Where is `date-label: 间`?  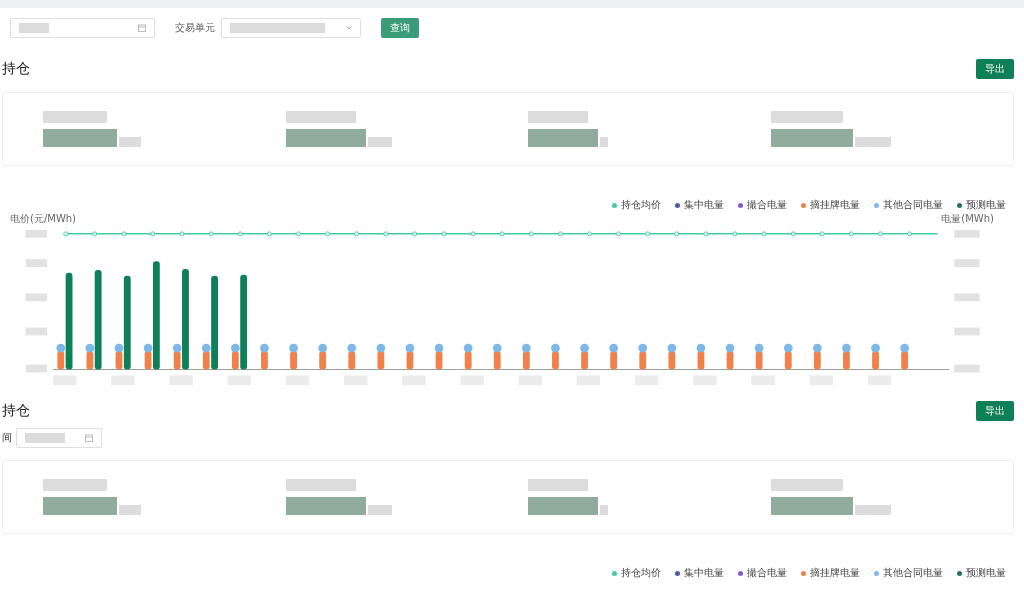
date-label: 间 is located at coordinates (7, 438).